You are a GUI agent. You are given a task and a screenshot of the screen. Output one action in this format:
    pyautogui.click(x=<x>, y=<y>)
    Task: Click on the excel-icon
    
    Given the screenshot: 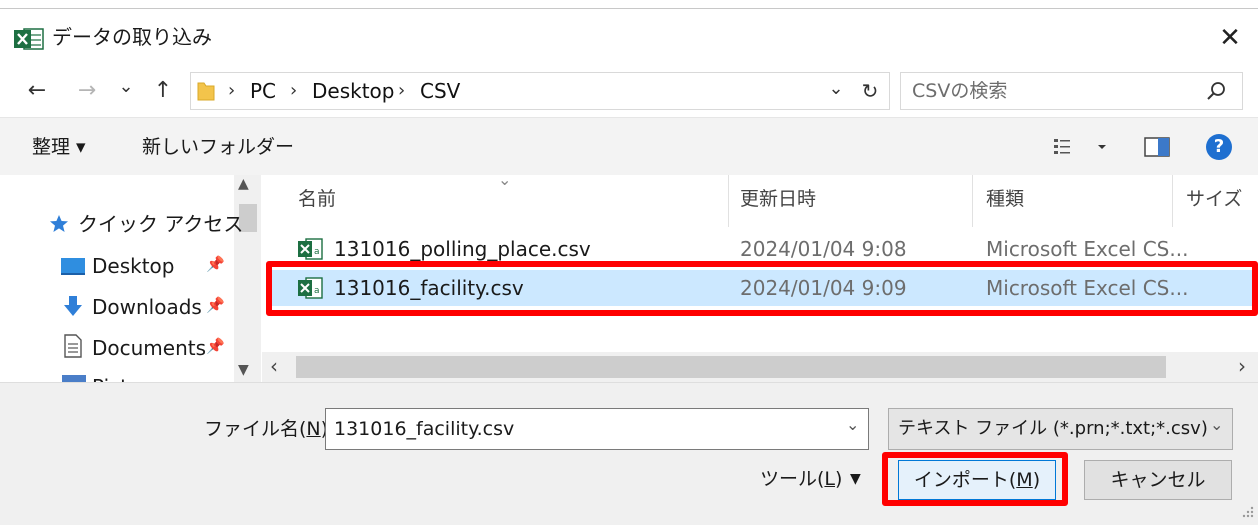 What is the action you would take?
    pyautogui.click(x=29, y=39)
    